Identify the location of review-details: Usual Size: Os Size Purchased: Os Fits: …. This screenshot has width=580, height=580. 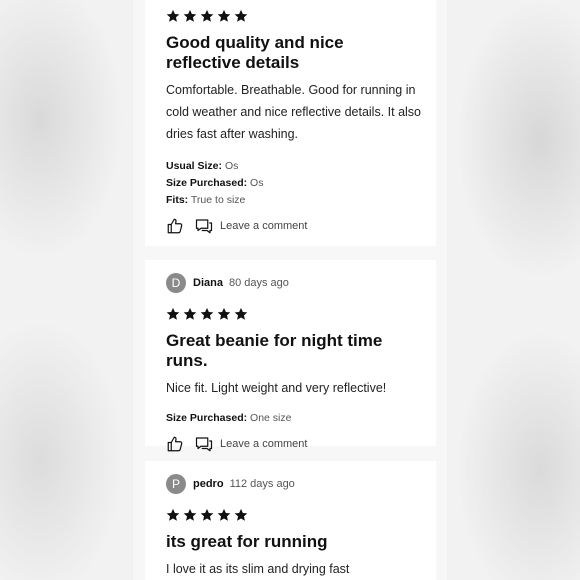
(294, 183).